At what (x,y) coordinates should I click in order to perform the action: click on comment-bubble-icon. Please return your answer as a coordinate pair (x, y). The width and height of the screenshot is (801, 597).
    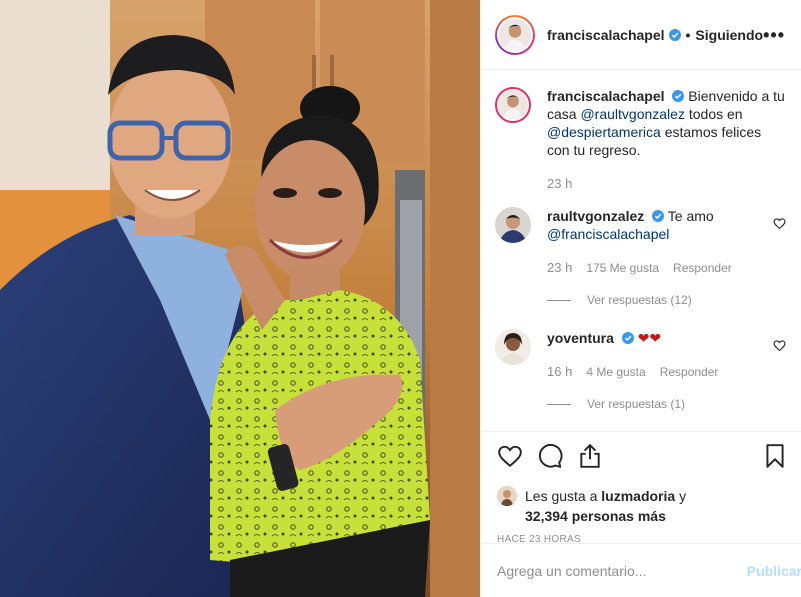
    Looking at the image, I should click on (550, 456).